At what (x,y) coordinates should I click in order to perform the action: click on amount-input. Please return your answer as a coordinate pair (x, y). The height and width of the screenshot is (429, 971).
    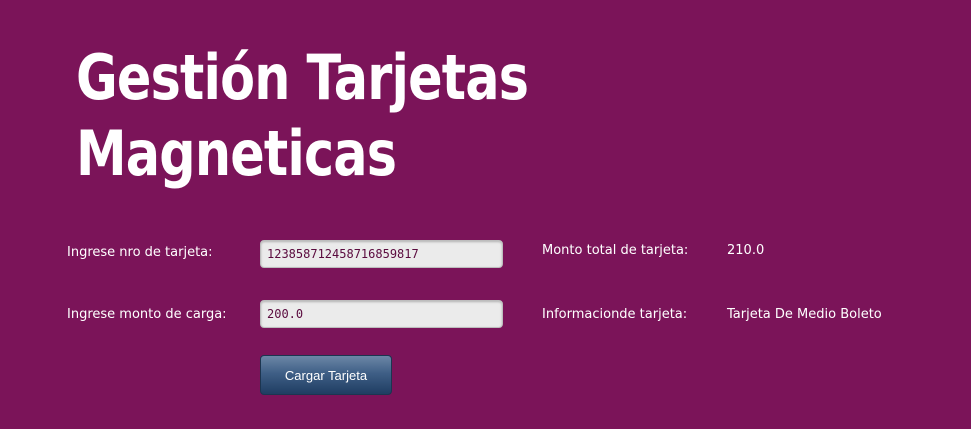
    Looking at the image, I should click on (381, 314).